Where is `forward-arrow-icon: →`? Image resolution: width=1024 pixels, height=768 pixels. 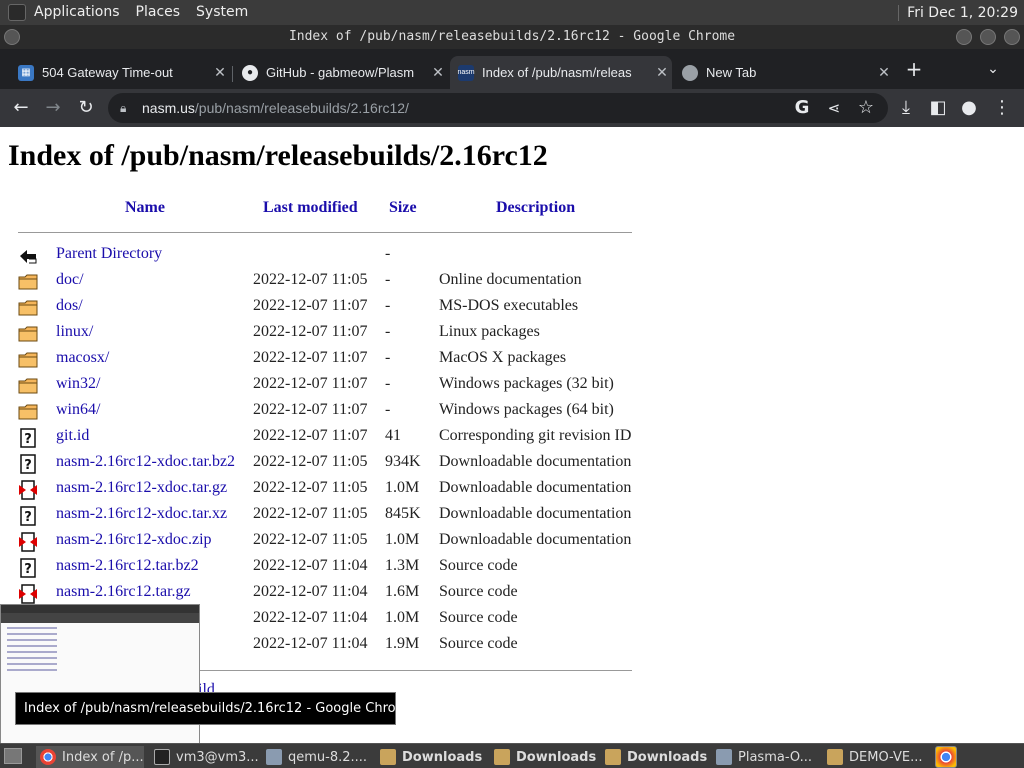 forward-arrow-icon: → is located at coordinates (53, 108).